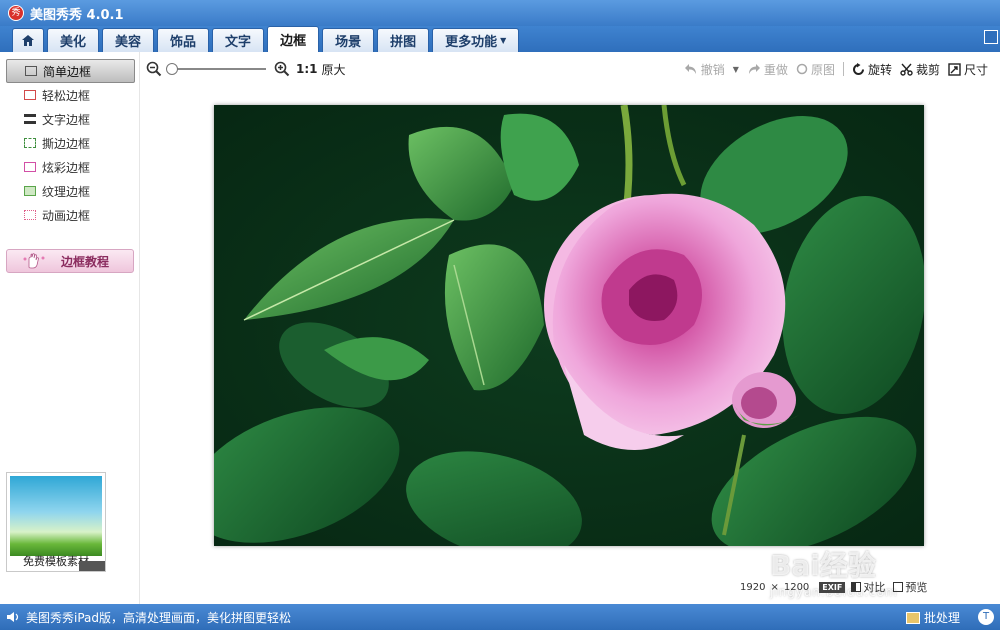 The height and width of the screenshot is (630, 1000). Describe the element at coordinates (66, 119) in the screenshot. I see `sidebar-item-label: 文字边框` at that location.